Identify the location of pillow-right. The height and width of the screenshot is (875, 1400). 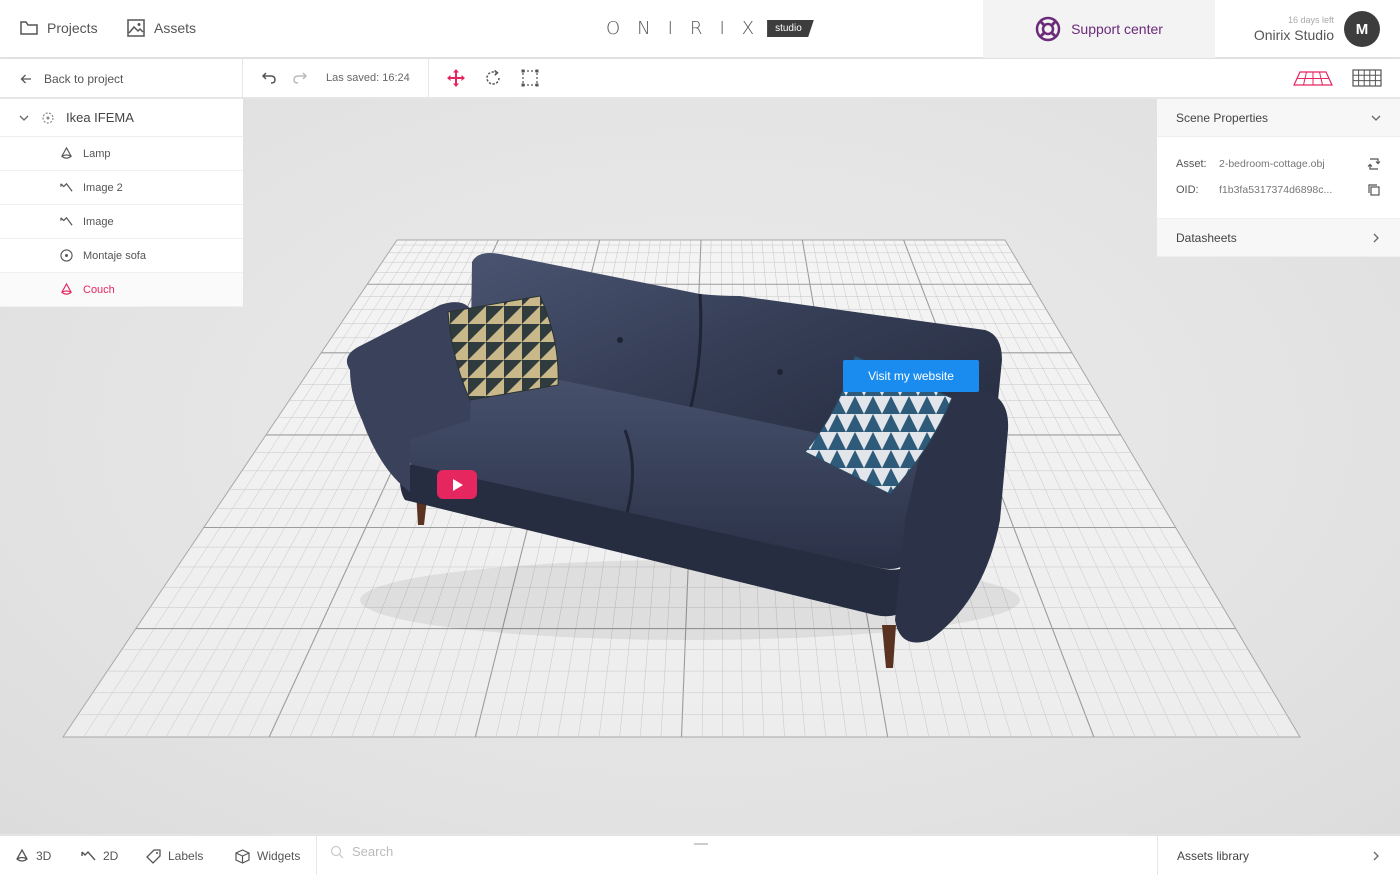
(878, 425).